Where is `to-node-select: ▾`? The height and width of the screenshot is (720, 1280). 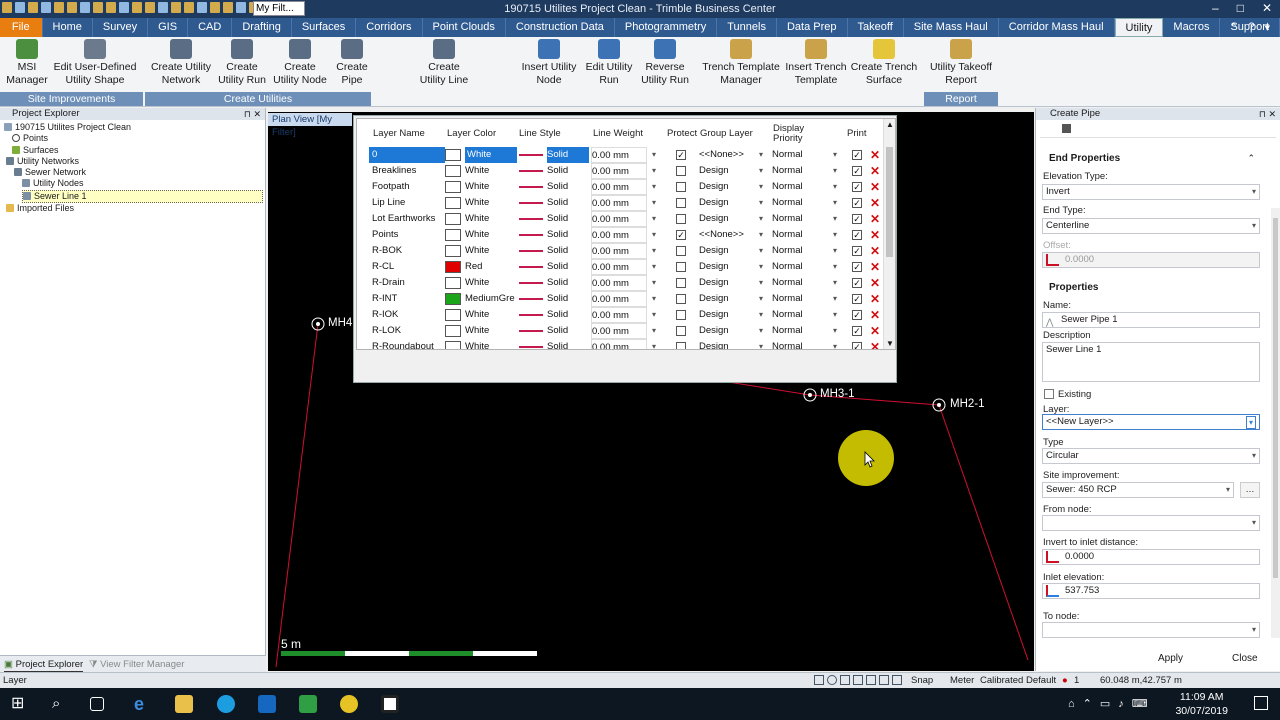 to-node-select: ▾ is located at coordinates (1151, 630).